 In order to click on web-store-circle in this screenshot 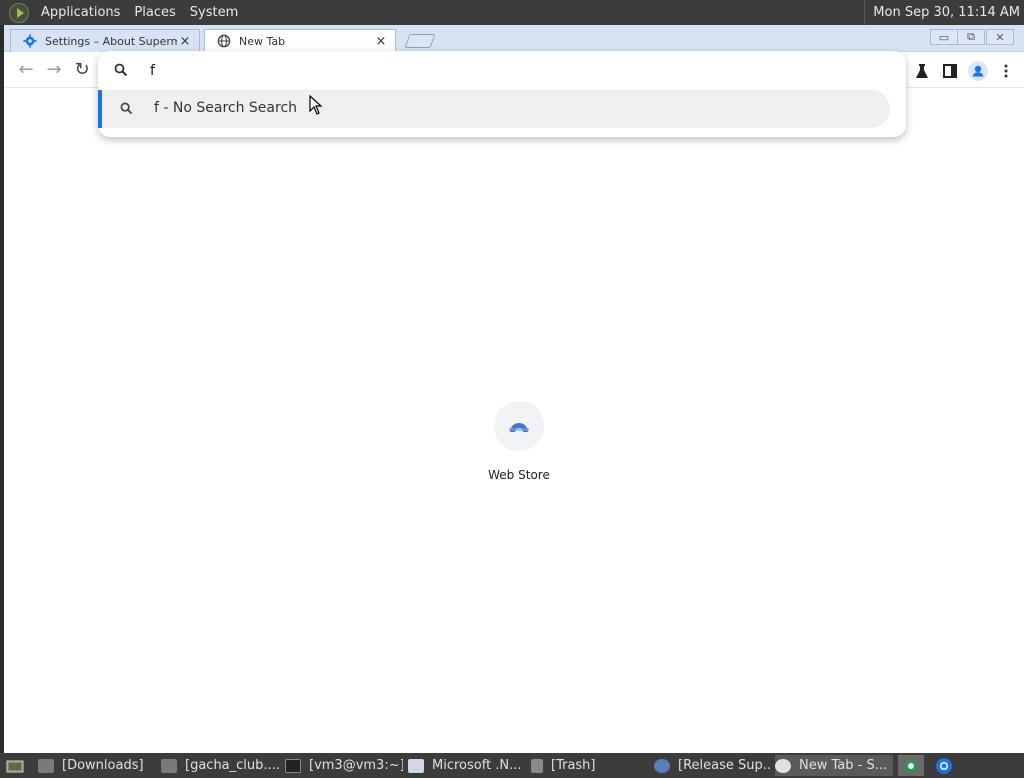, I will do `click(519, 426)`.